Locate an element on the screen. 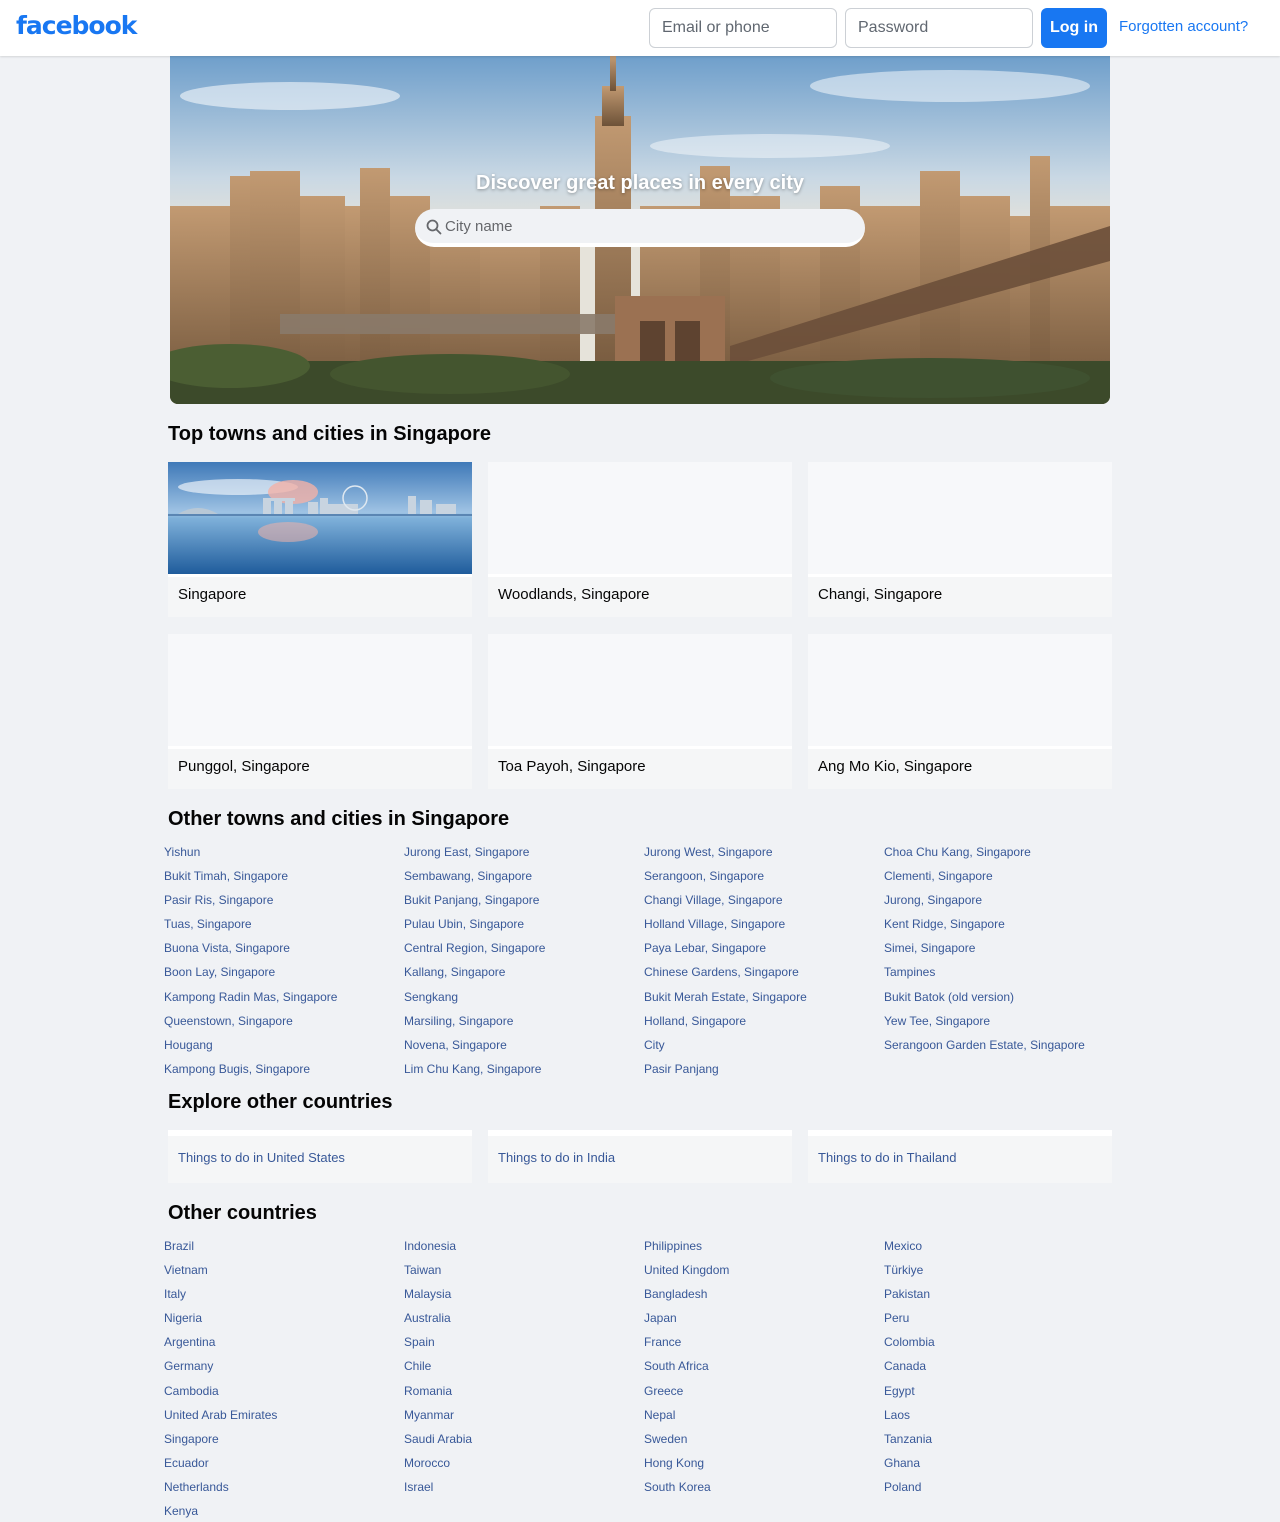 The width and height of the screenshot is (1280, 1522). email-field is located at coordinates (743, 28).